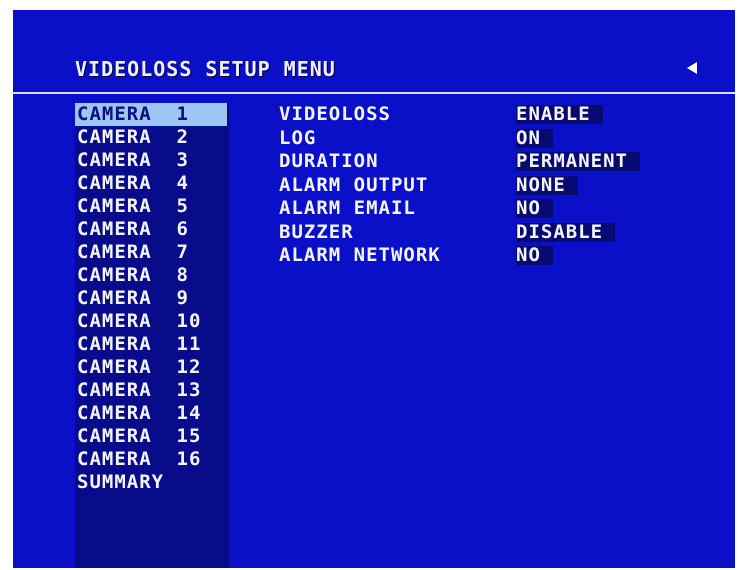 The image size is (748, 570). Describe the element at coordinates (152, 413) in the screenshot. I see `camera-item-14: CAMERA 14` at that location.